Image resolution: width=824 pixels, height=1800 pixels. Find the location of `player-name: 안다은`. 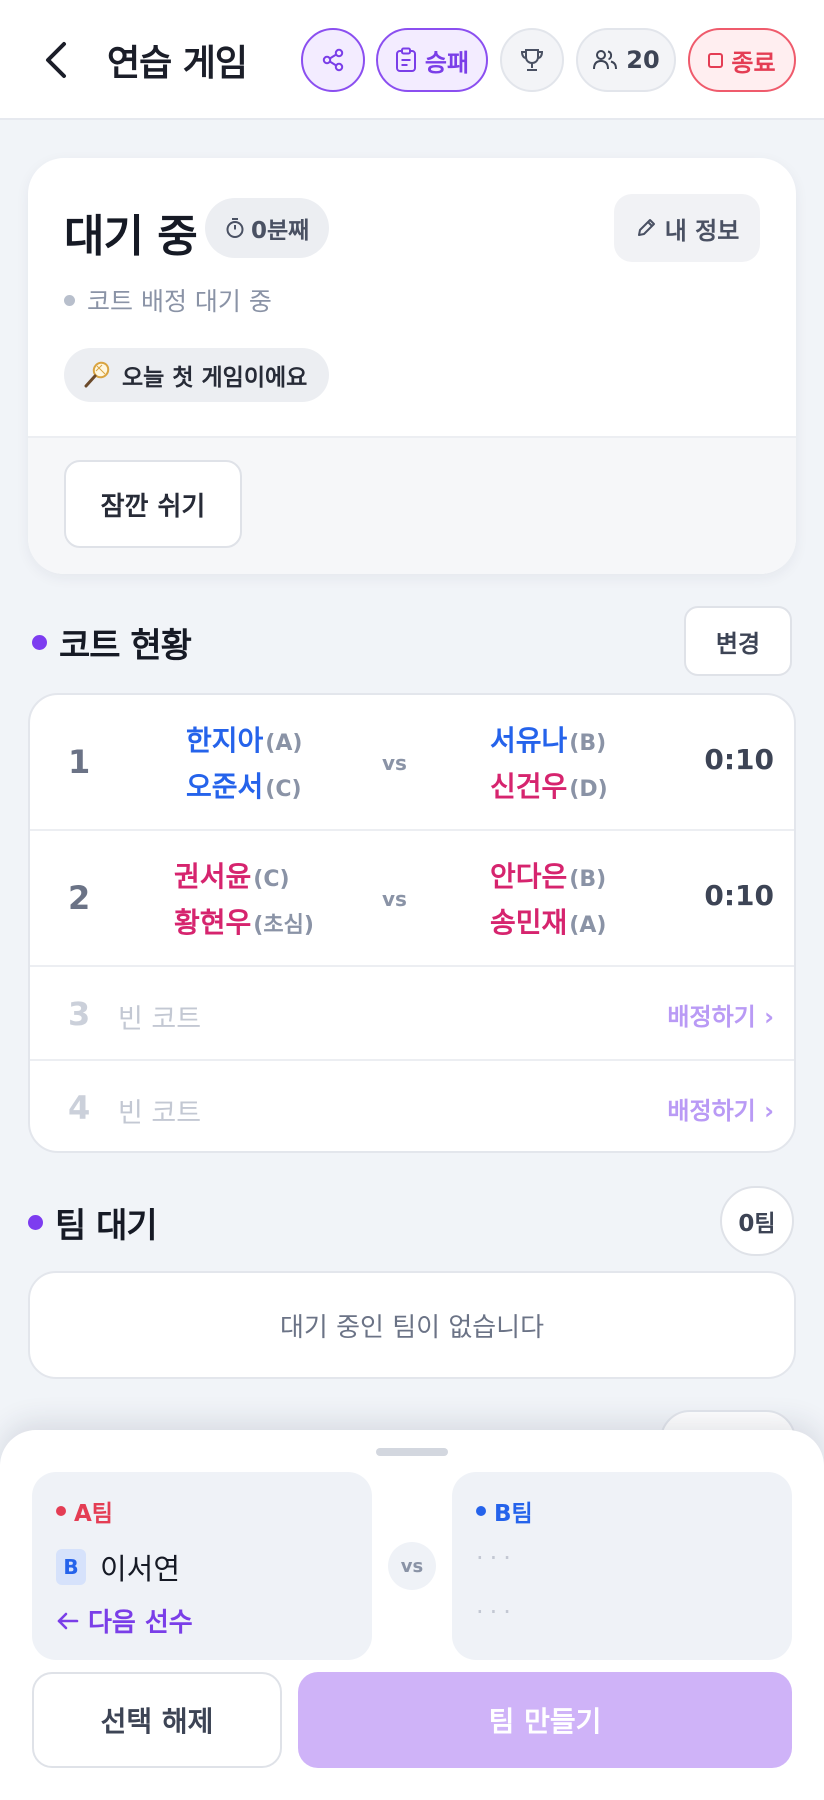

player-name: 안다은 is located at coordinates (529, 876).